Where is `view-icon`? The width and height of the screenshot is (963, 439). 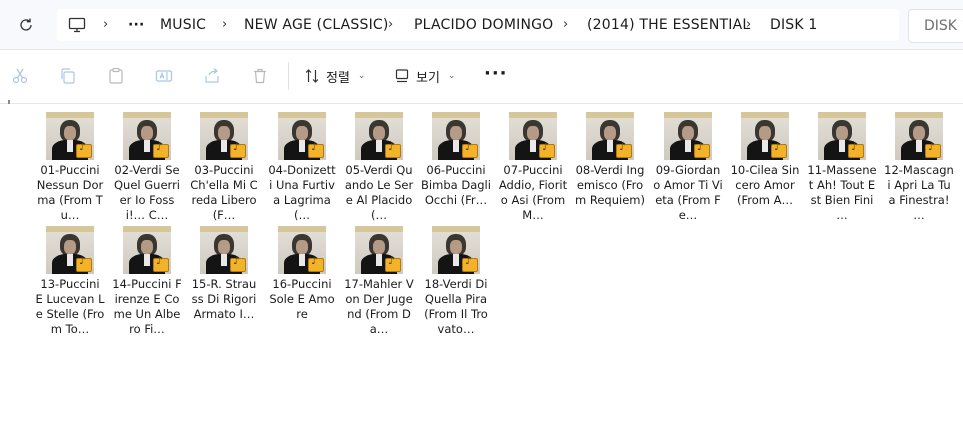 view-icon is located at coordinates (402, 76).